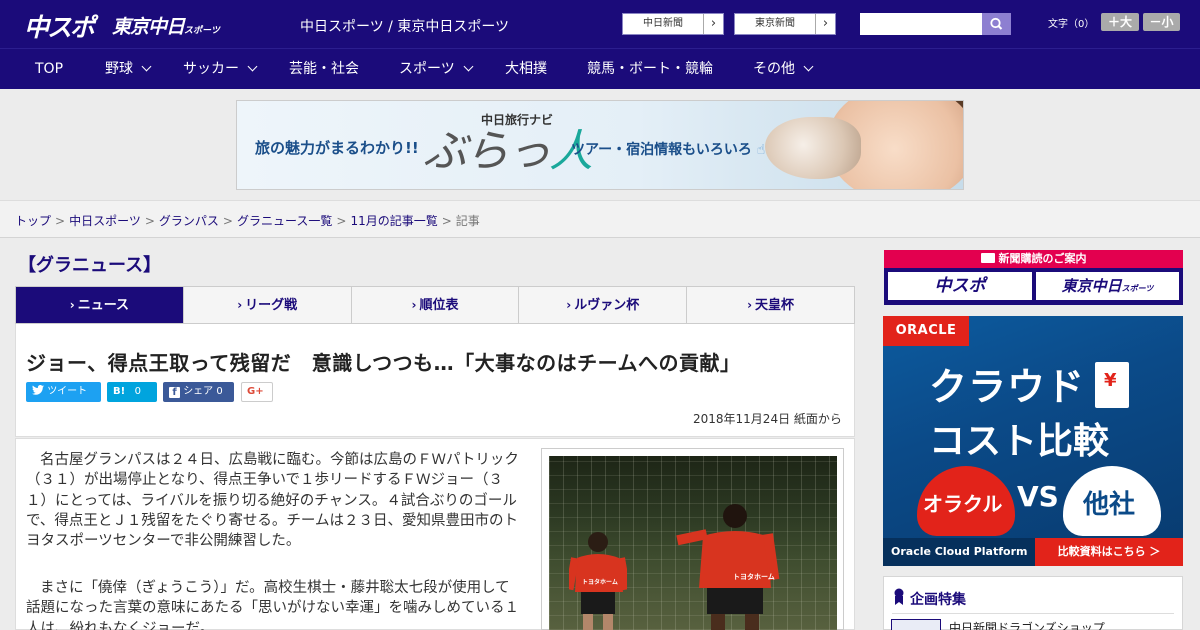  Describe the element at coordinates (661, 150) in the screenshot. I see `banner-tagline2-text: ツアー・宿泊情報もいろいろ` at that location.